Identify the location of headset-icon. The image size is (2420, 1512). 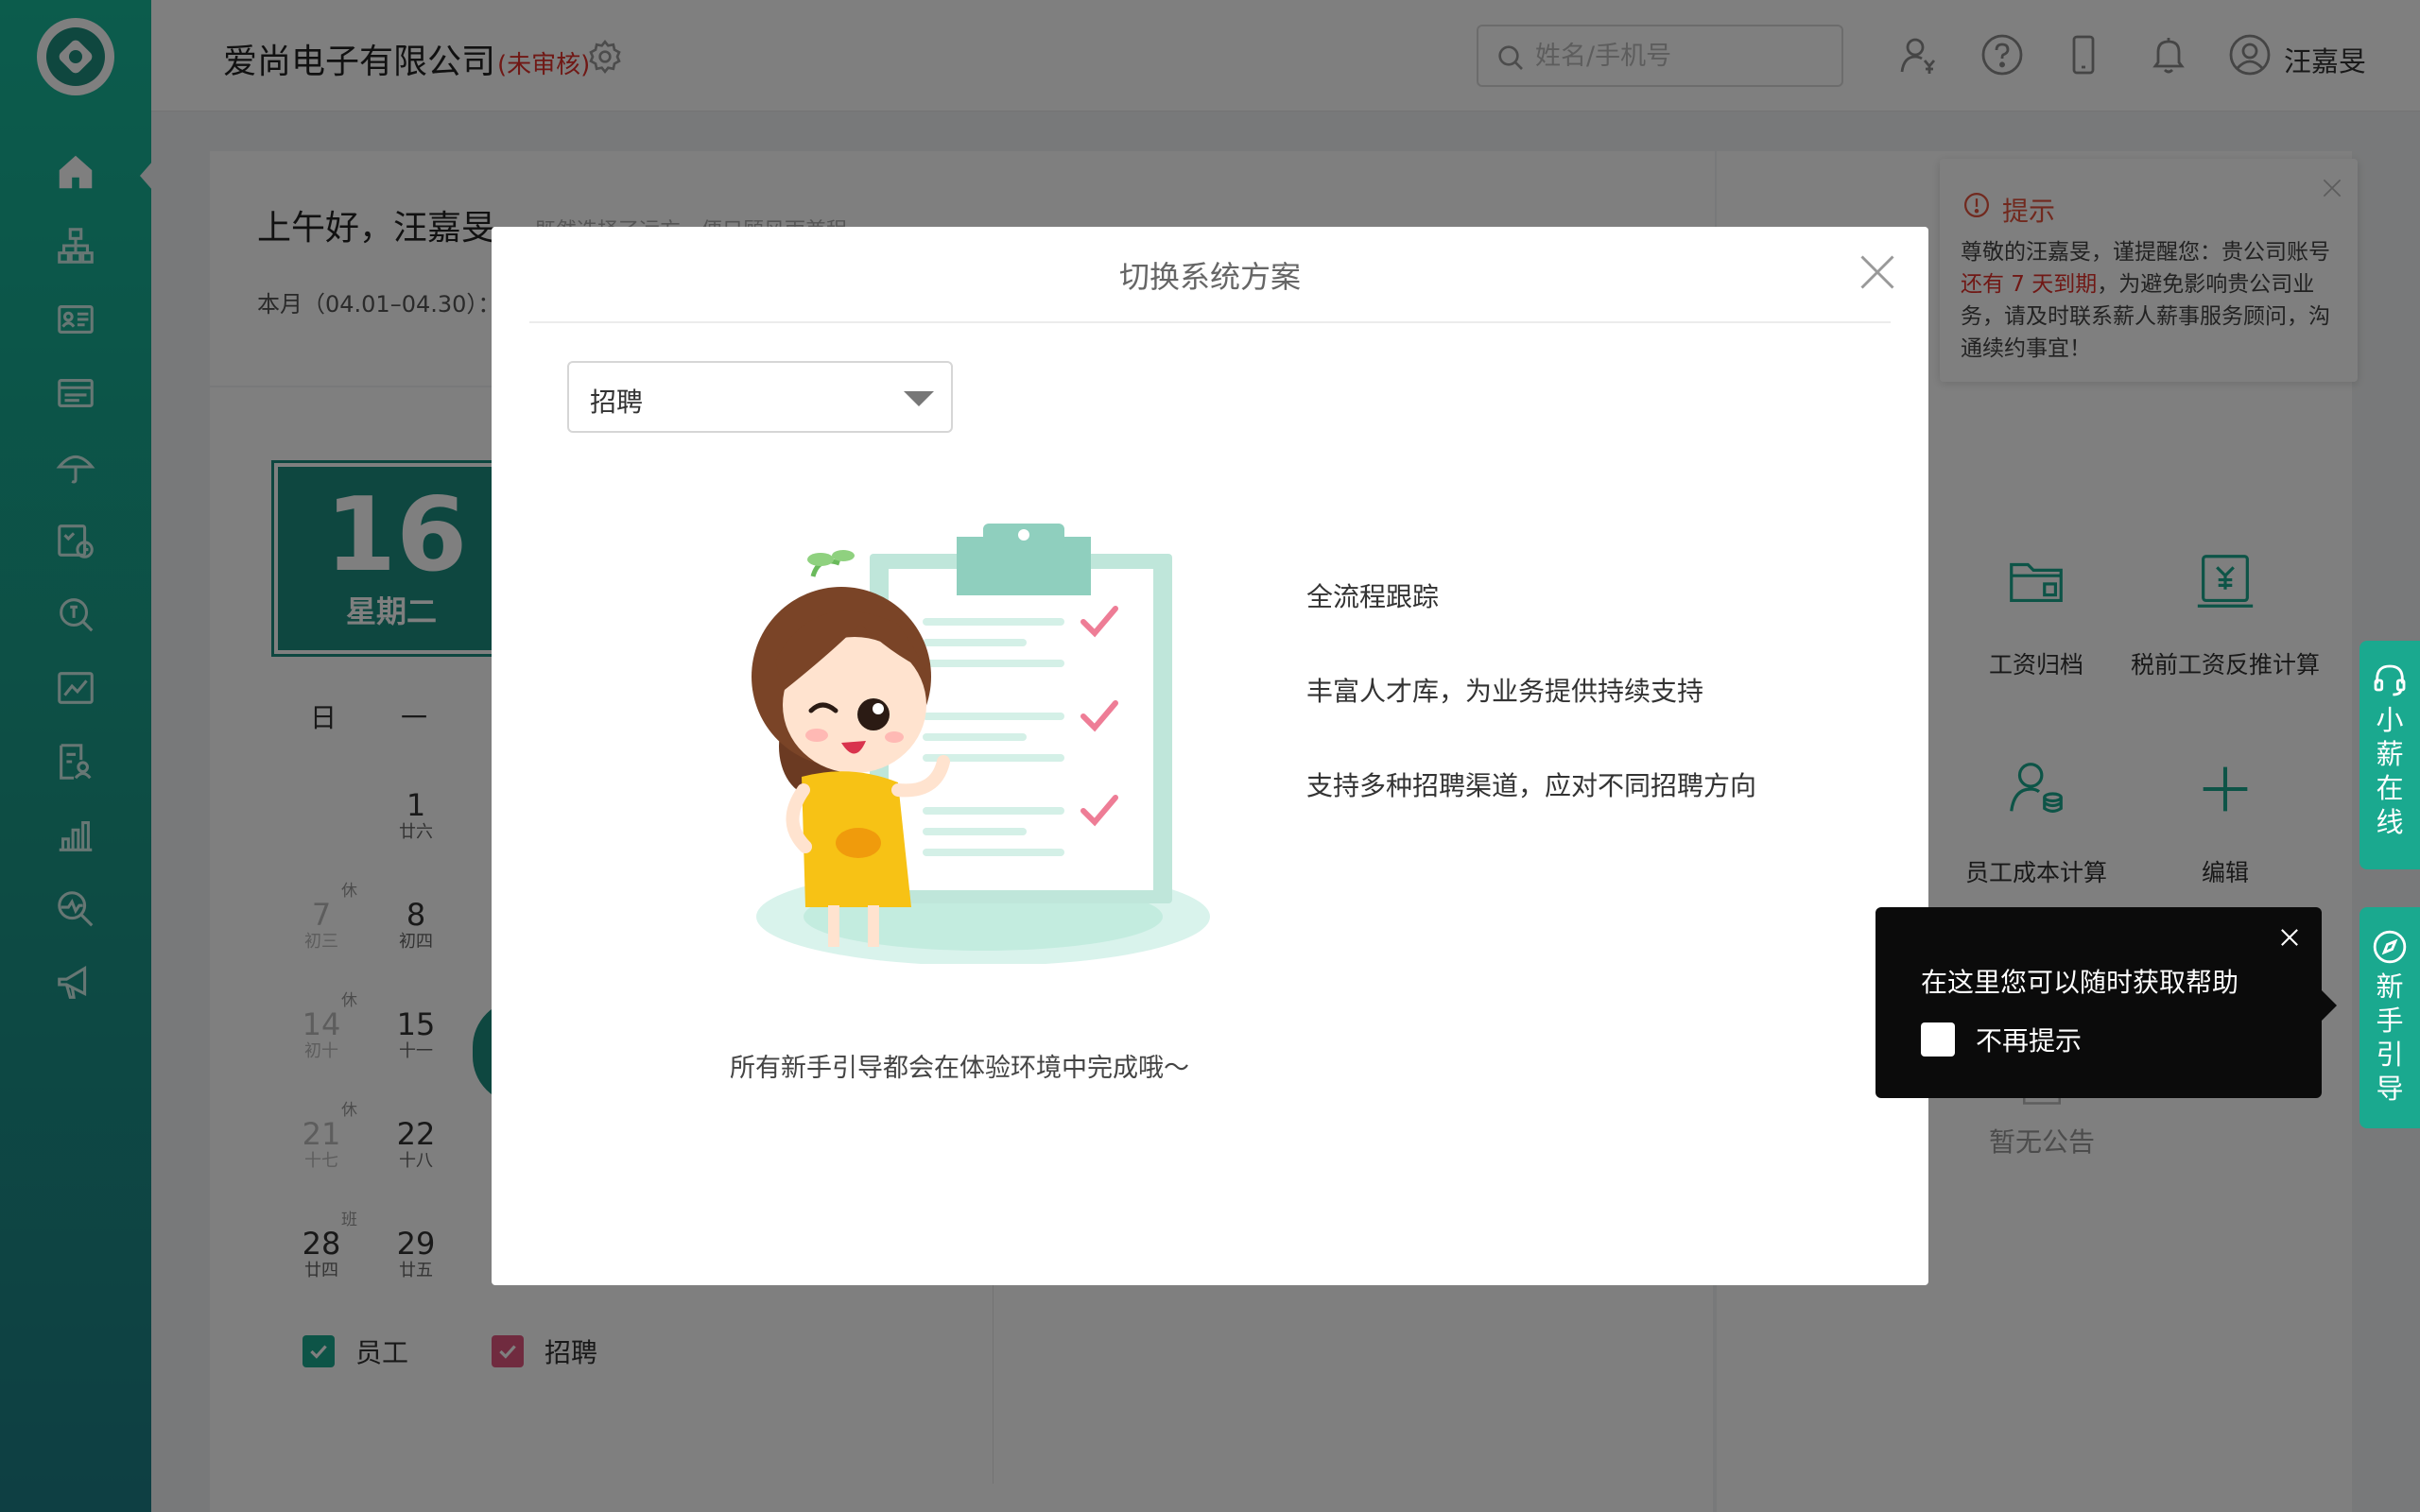
(2390, 680).